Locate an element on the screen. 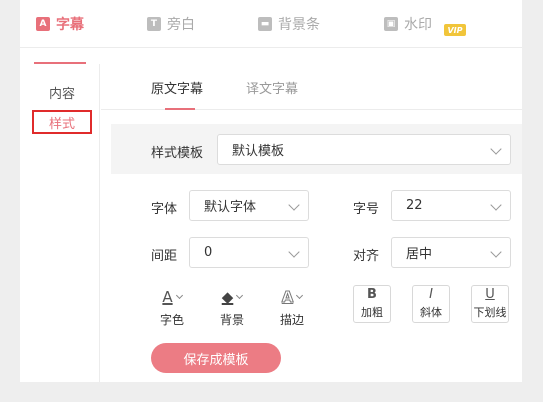 The height and width of the screenshot is (402, 543). font-select: 默认字体 is located at coordinates (249, 205).